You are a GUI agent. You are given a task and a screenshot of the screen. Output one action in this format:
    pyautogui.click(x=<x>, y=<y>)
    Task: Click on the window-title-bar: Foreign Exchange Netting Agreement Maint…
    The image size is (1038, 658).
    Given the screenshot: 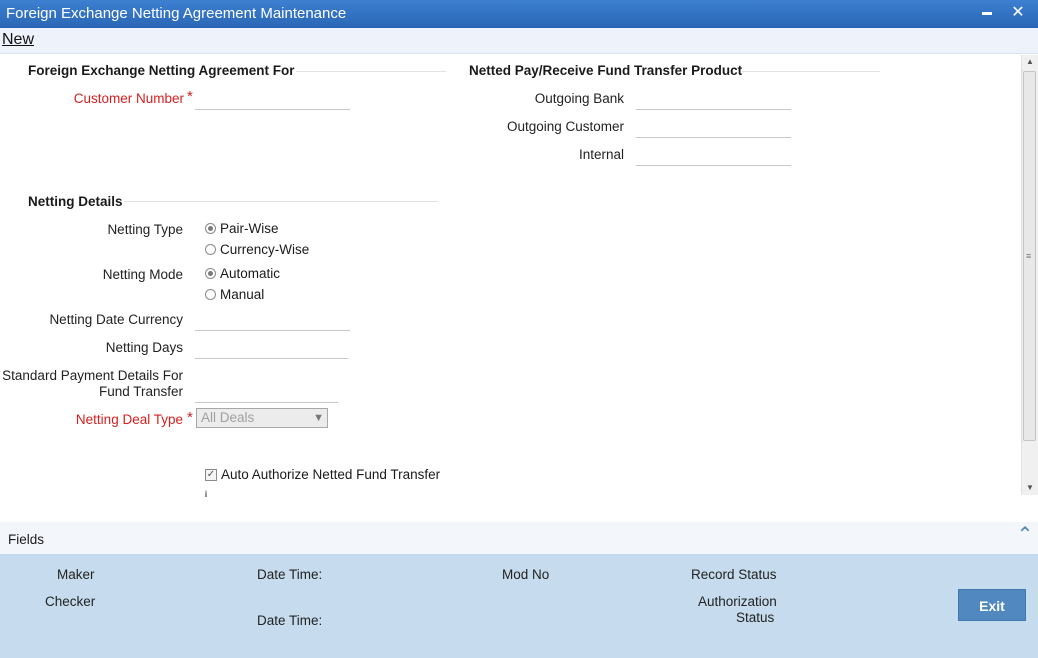 What is the action you would take?
    pyautogui.click(x=519, y=14)
    